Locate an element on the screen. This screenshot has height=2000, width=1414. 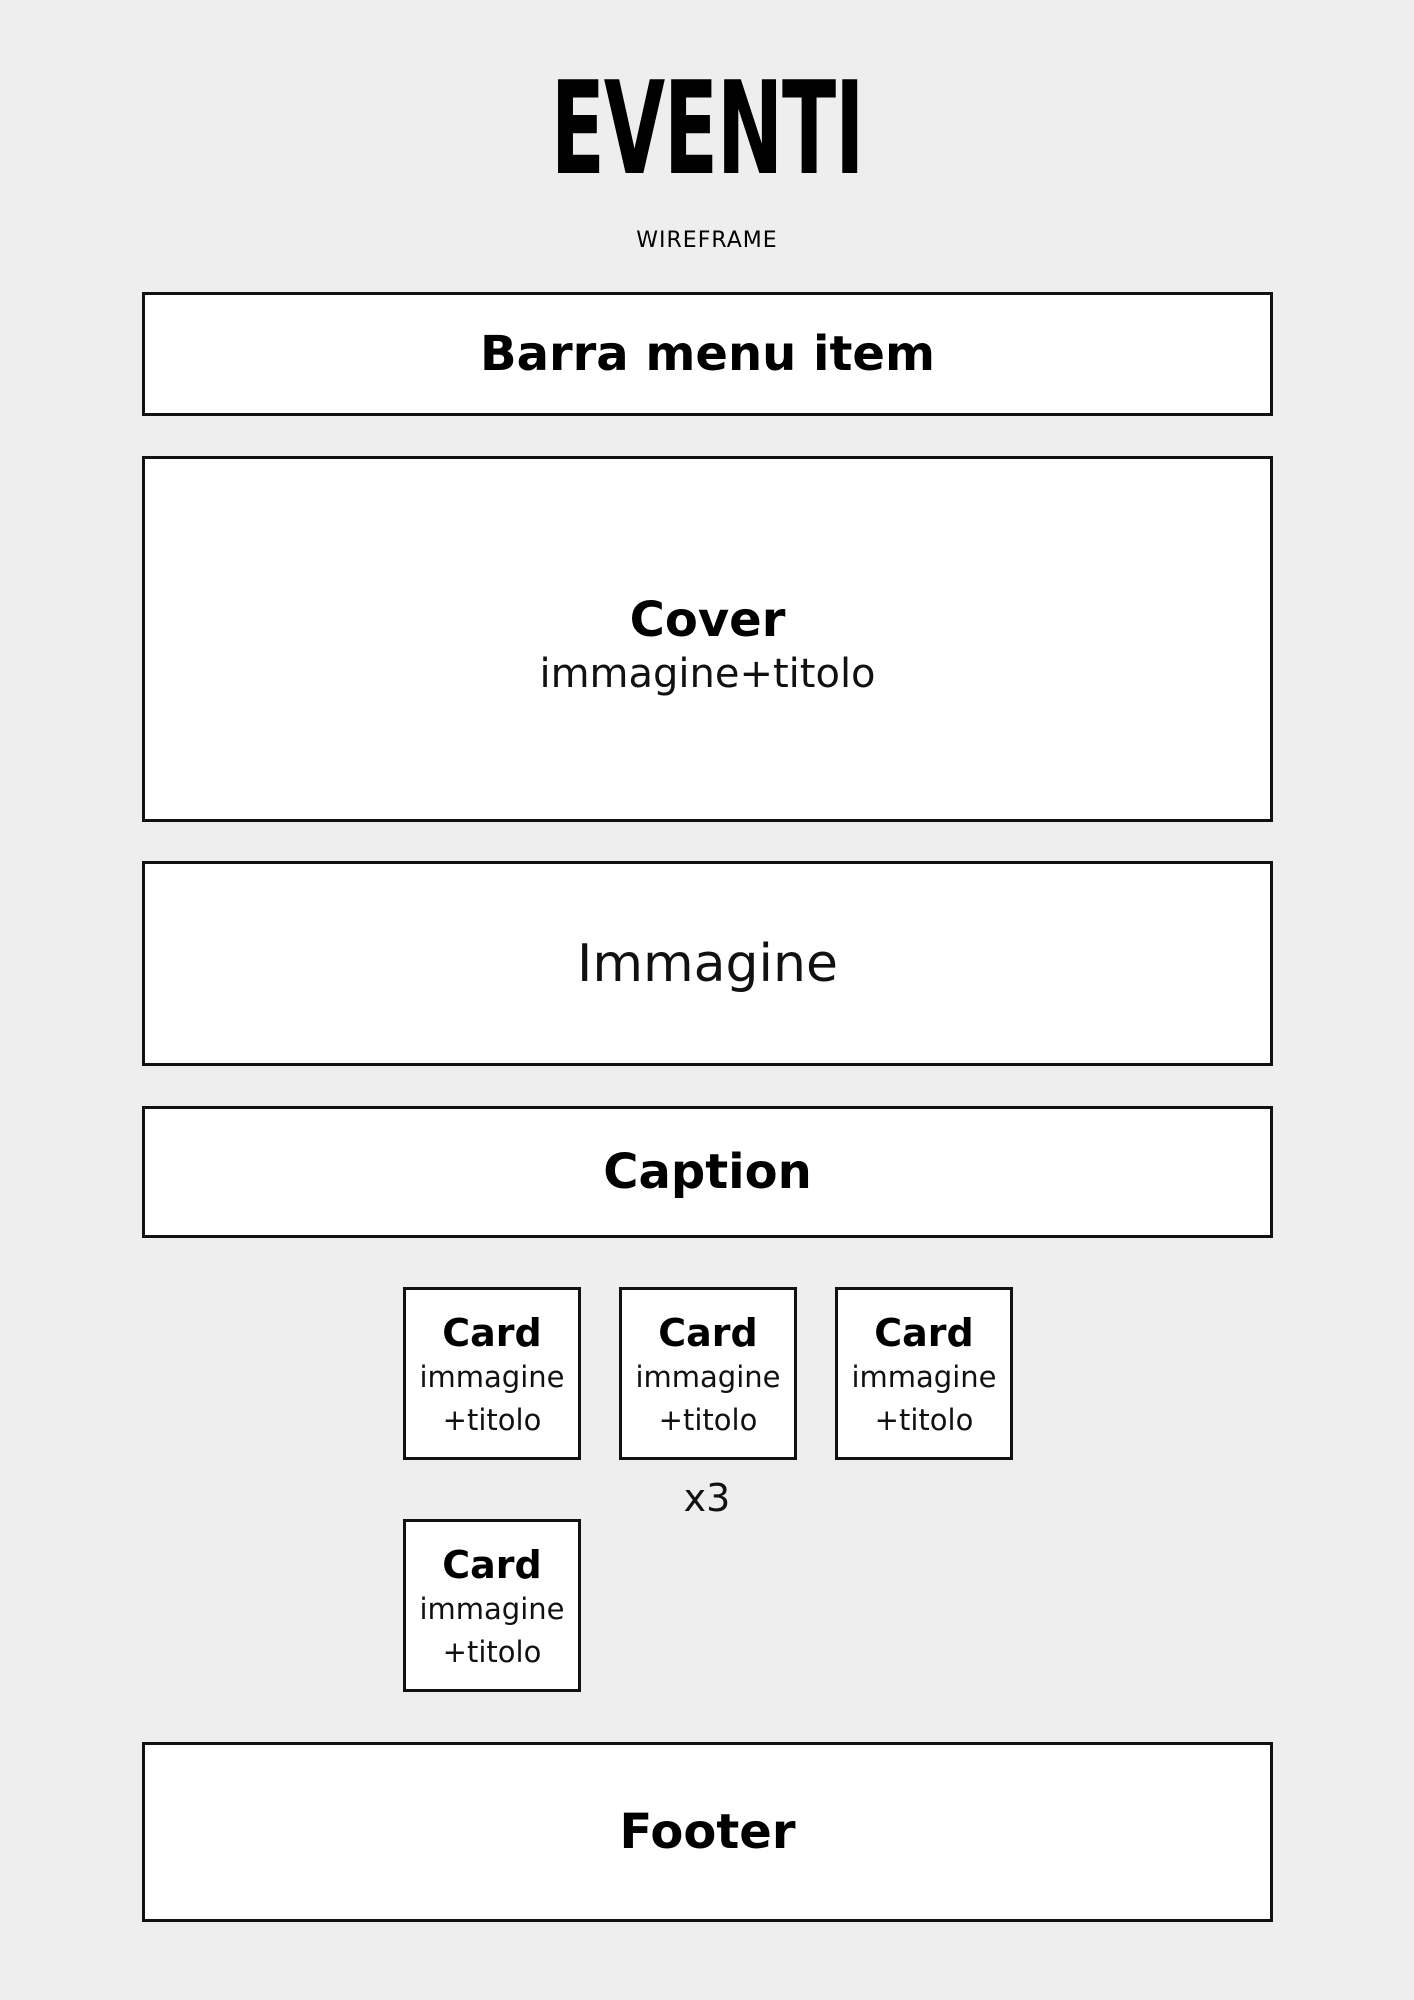
cover-sublabel: immagine+titolo is located at coordinates (707, 674).